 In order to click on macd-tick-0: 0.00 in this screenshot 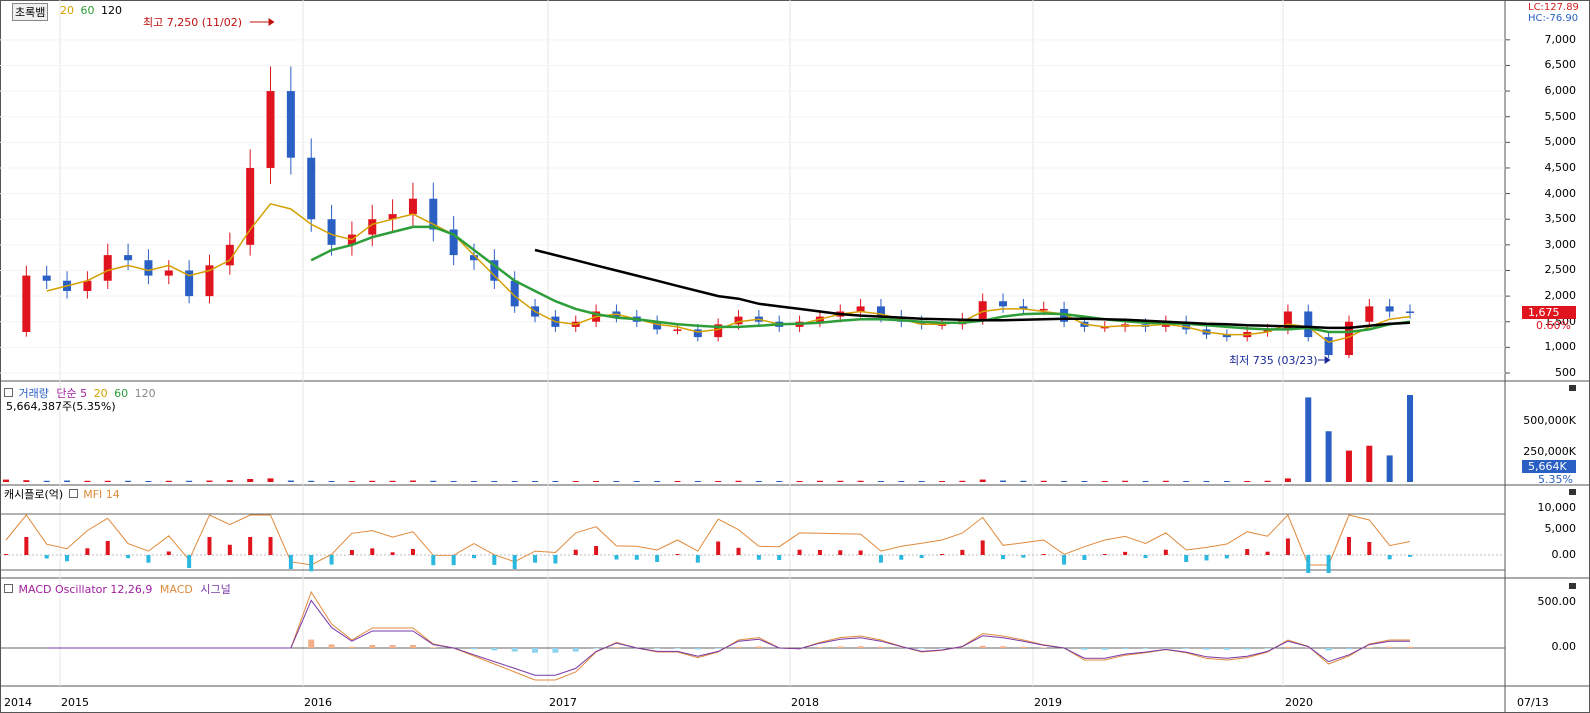, I will do `click(1564, 646)`.